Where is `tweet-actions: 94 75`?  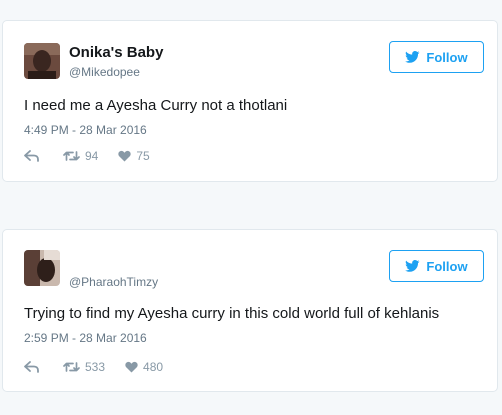 tweet-actions: 94 75 is located at coordinates (87, 156).